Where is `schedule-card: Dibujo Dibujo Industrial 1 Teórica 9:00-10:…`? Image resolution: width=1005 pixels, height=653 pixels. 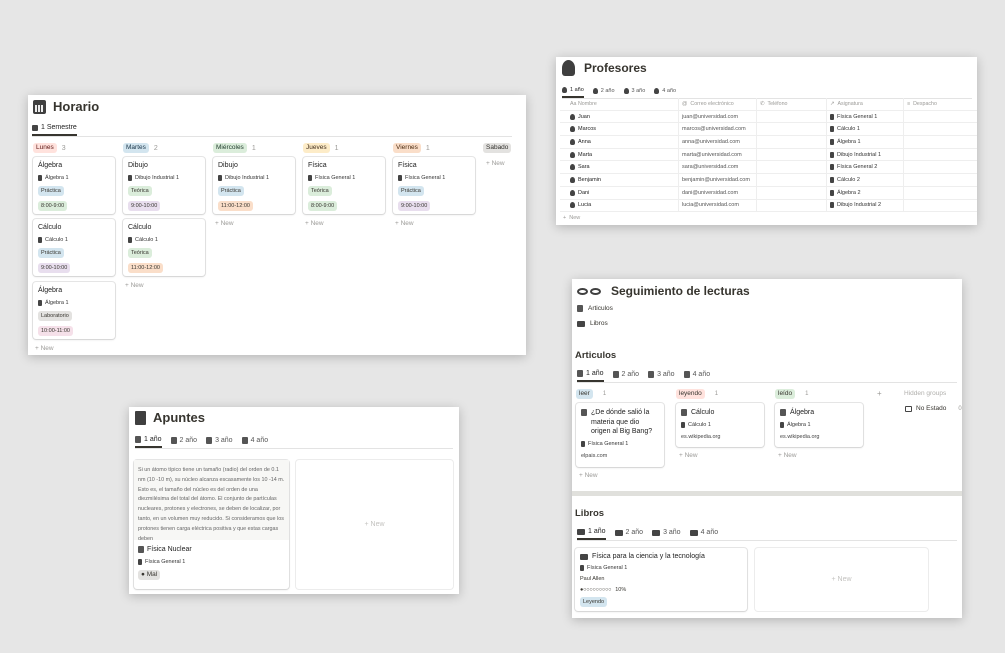 schedule-card: Dibujo Dibujo Industrial 1 Teórica 9:00-10:… is located at coordinates (164, 185).